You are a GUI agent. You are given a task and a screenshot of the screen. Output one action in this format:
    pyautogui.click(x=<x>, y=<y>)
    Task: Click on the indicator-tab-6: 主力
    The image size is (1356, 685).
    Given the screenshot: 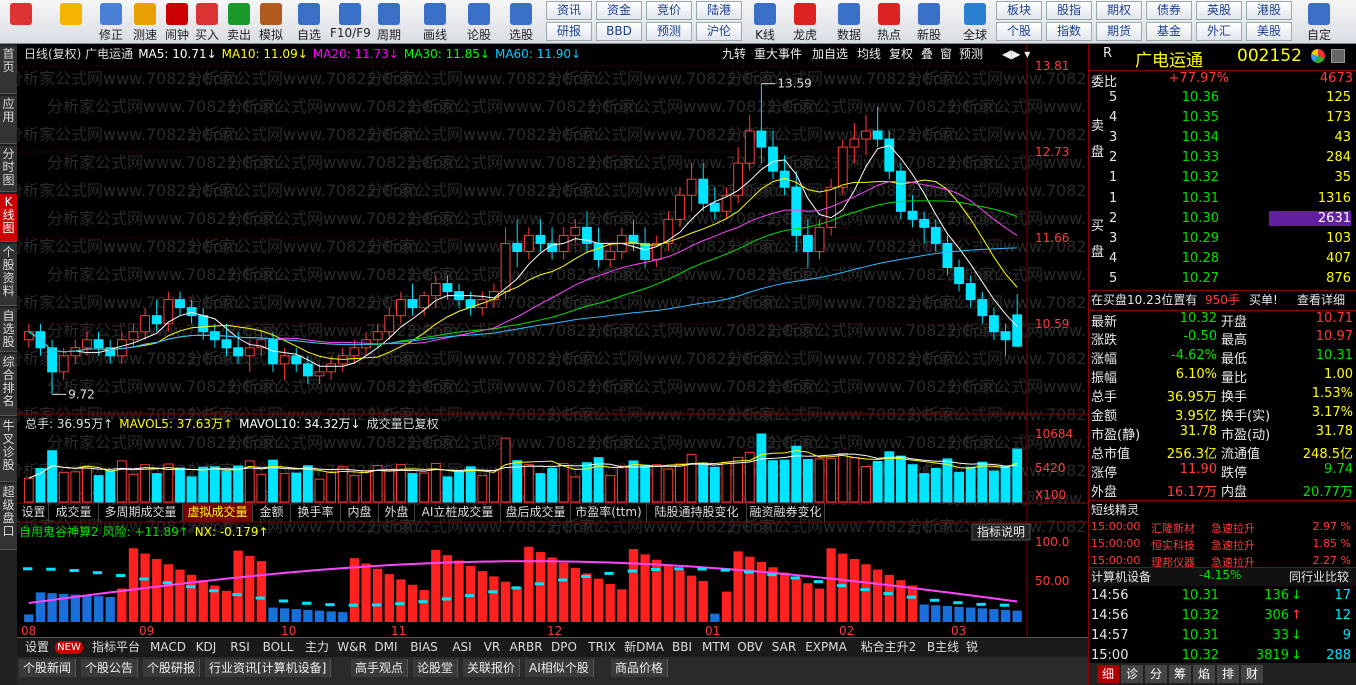 What is the action you would take?
    pyautogui.click(x=317, y=647)
    